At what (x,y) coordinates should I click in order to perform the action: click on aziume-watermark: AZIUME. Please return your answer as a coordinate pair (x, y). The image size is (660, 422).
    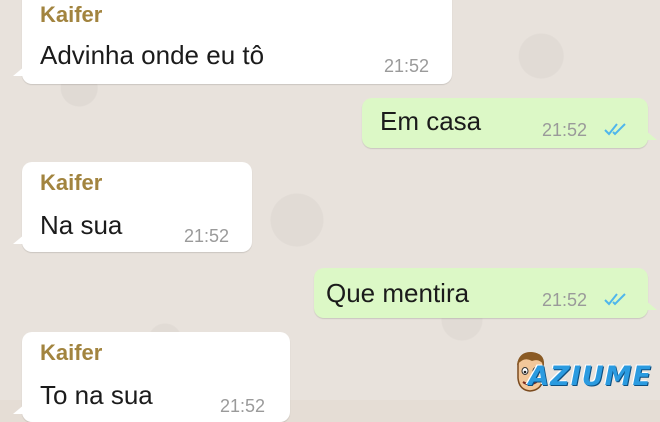
    Looking at the image, I should click on (582, 372).